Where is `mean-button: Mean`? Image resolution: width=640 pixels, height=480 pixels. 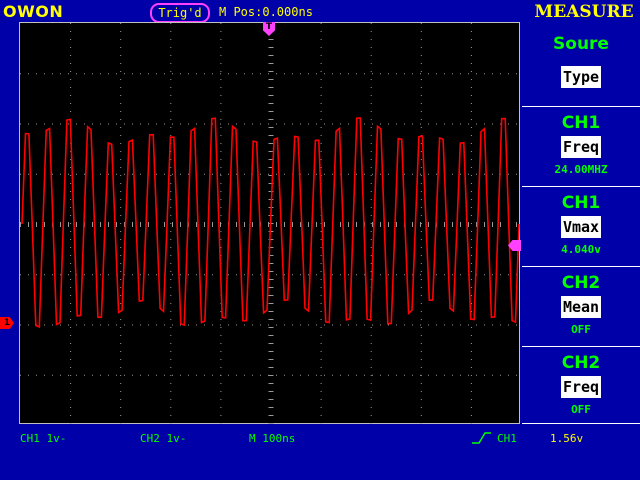 mean-button: Mean is located at coordinates (581, 307).